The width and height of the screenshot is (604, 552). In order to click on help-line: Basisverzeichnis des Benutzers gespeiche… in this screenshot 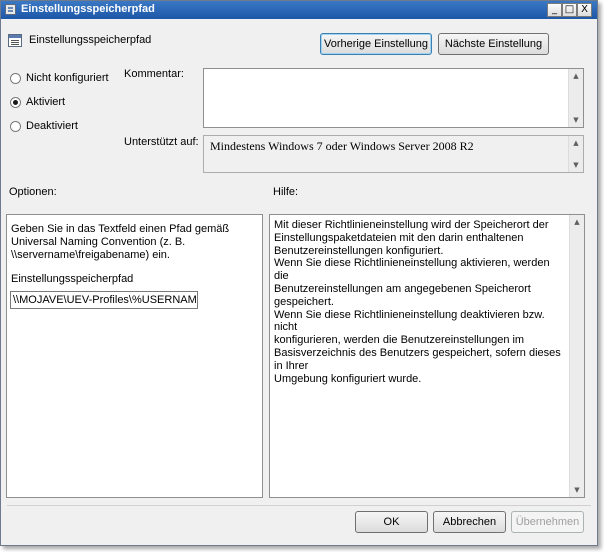, I will do `click(417, 359)`.